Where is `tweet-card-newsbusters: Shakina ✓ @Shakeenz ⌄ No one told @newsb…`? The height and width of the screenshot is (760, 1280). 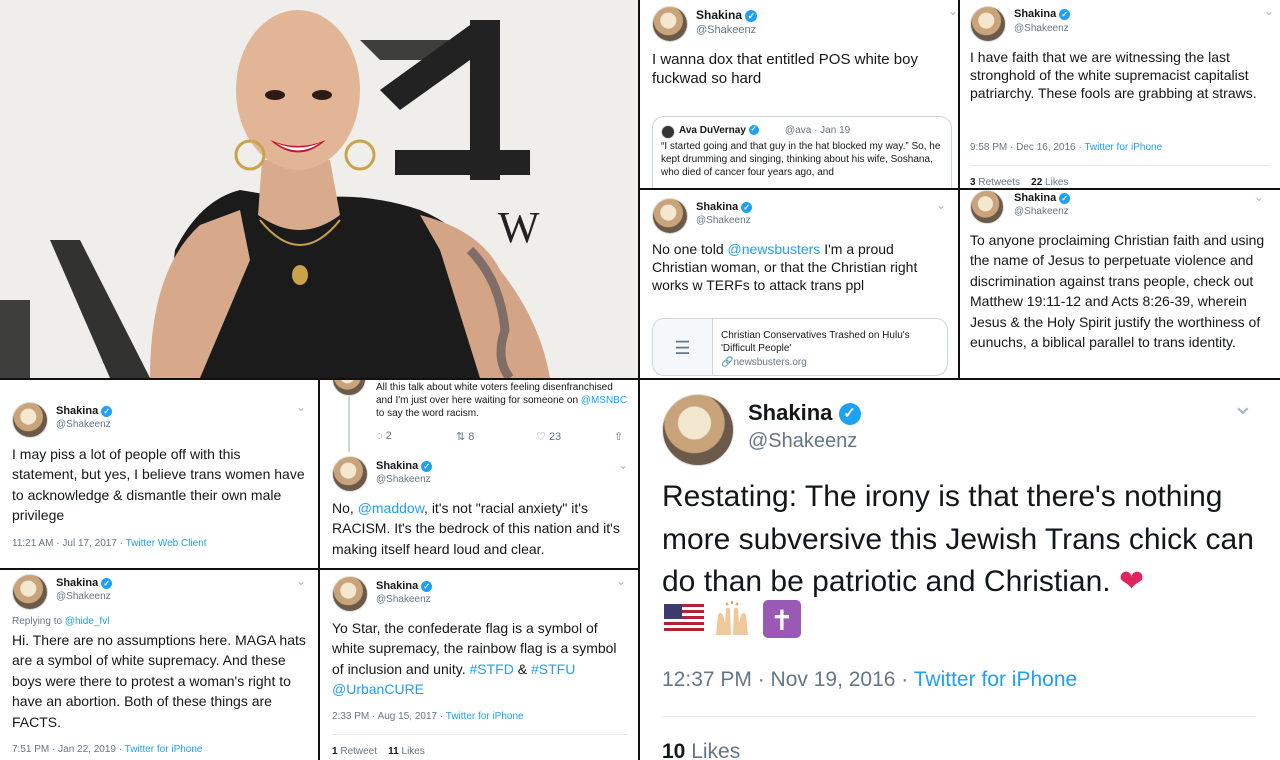 tweet-card-newsbusters: Shakina ✓ @Shakeenz ⌄ No one told @newsb… is located at coordinates (799, 284).